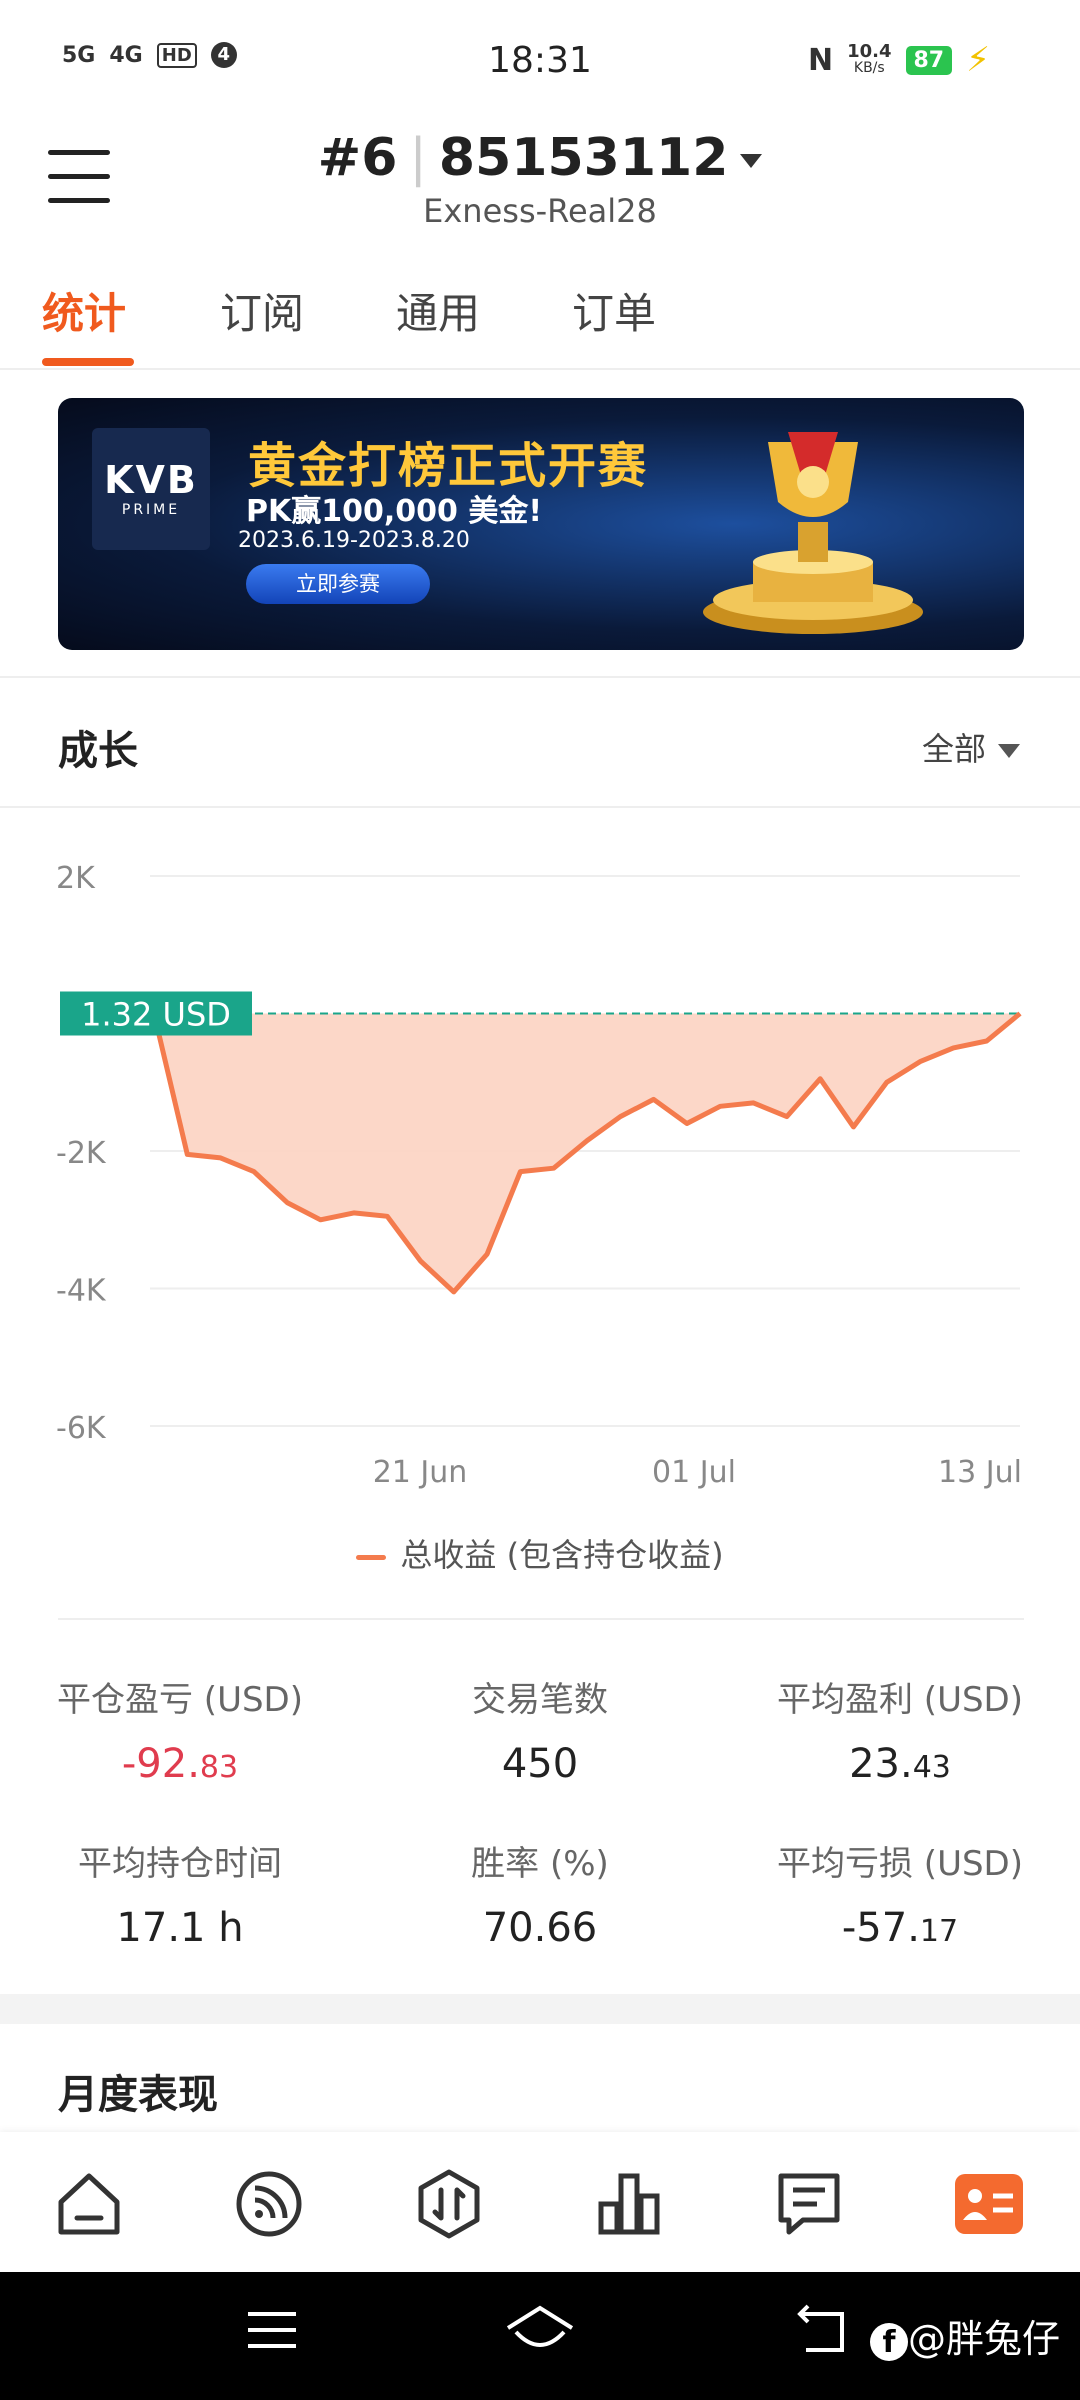  Describe the element at coordinates (449, 2204) in the screenshot. I see `trade-icon` at that location.